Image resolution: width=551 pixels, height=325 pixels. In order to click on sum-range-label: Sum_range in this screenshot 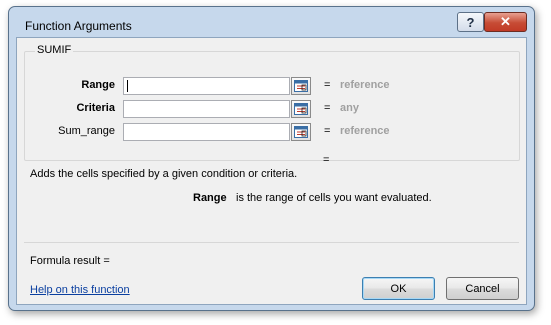, I will do `click(86, 131)`.